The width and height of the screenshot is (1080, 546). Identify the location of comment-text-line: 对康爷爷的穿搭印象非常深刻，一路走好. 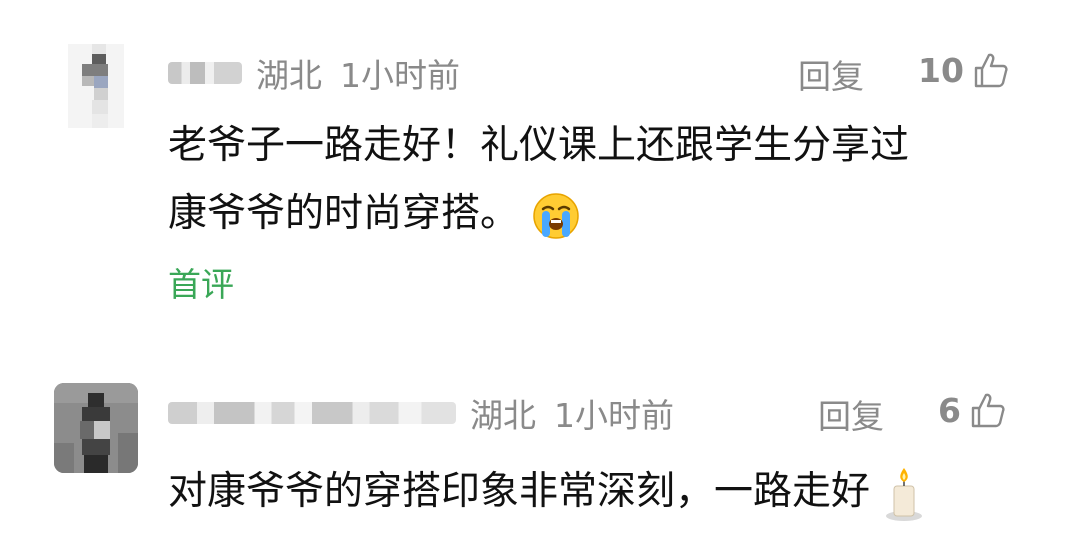
(519, 491).